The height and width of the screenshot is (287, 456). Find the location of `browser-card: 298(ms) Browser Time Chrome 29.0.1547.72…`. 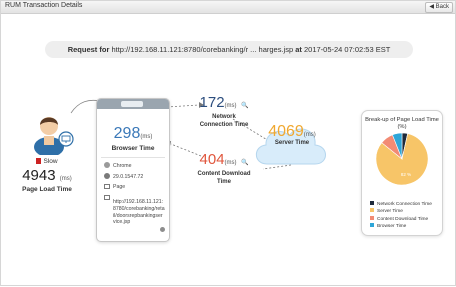

browser-card: 298(ms) Browser Time Chrome 29.0.1547.72… is located at coordinates (133, 170).